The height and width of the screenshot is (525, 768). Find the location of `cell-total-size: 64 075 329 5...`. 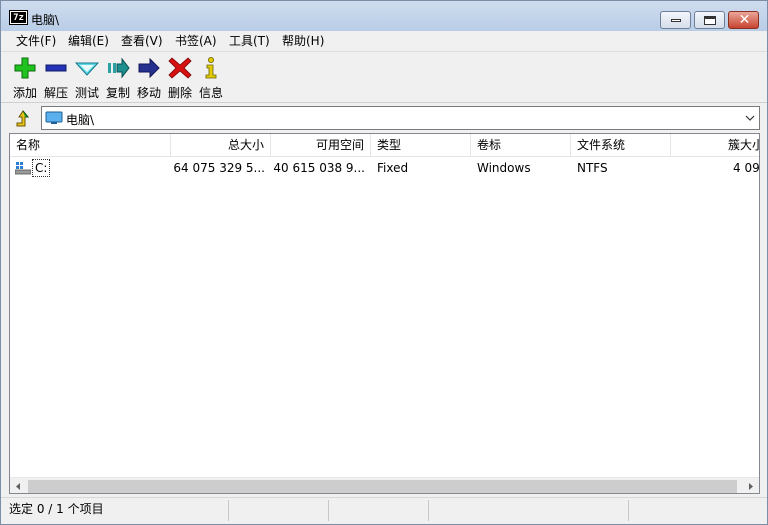

cell-total-size: 64 075 329 5... is located at coordinates (219, 168).